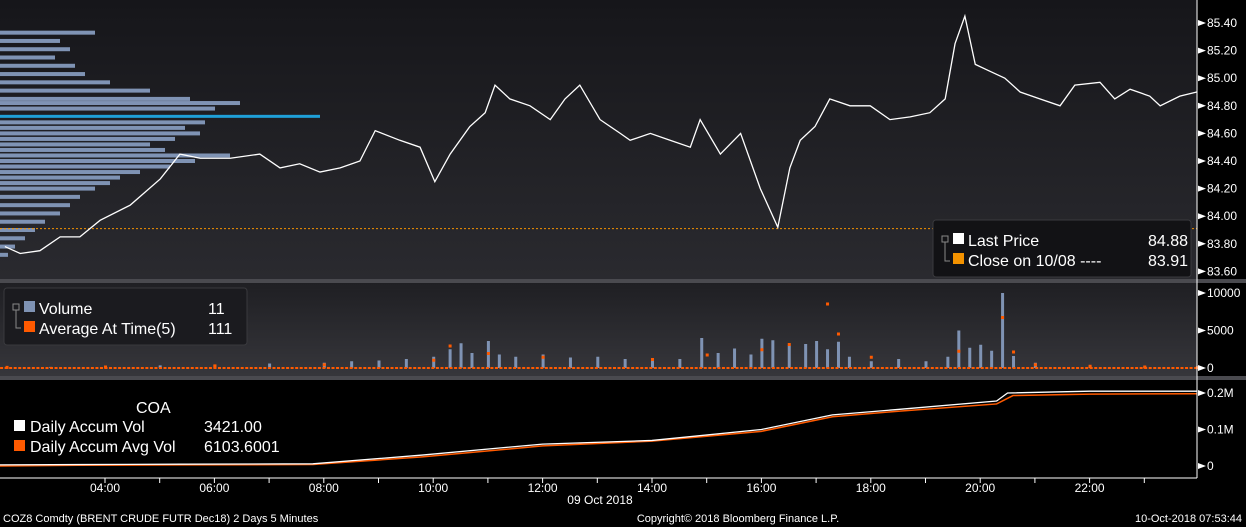  What do you see at coordinates (1222, 106) in the screenshot?
I see `y-tick-label: 84.80` at bounding box center [1222, 106].